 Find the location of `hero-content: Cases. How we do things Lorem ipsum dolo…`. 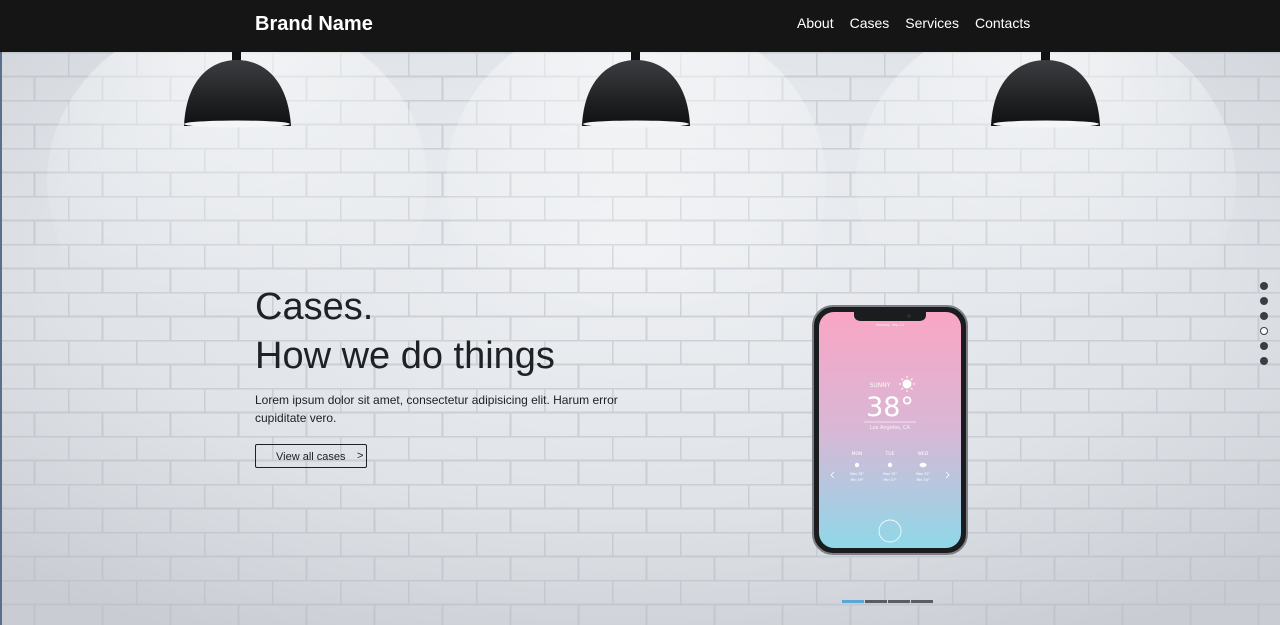

hero-content: Cases. How we do things Lorem ipsum dolo… is located at coordinates (455, 375).